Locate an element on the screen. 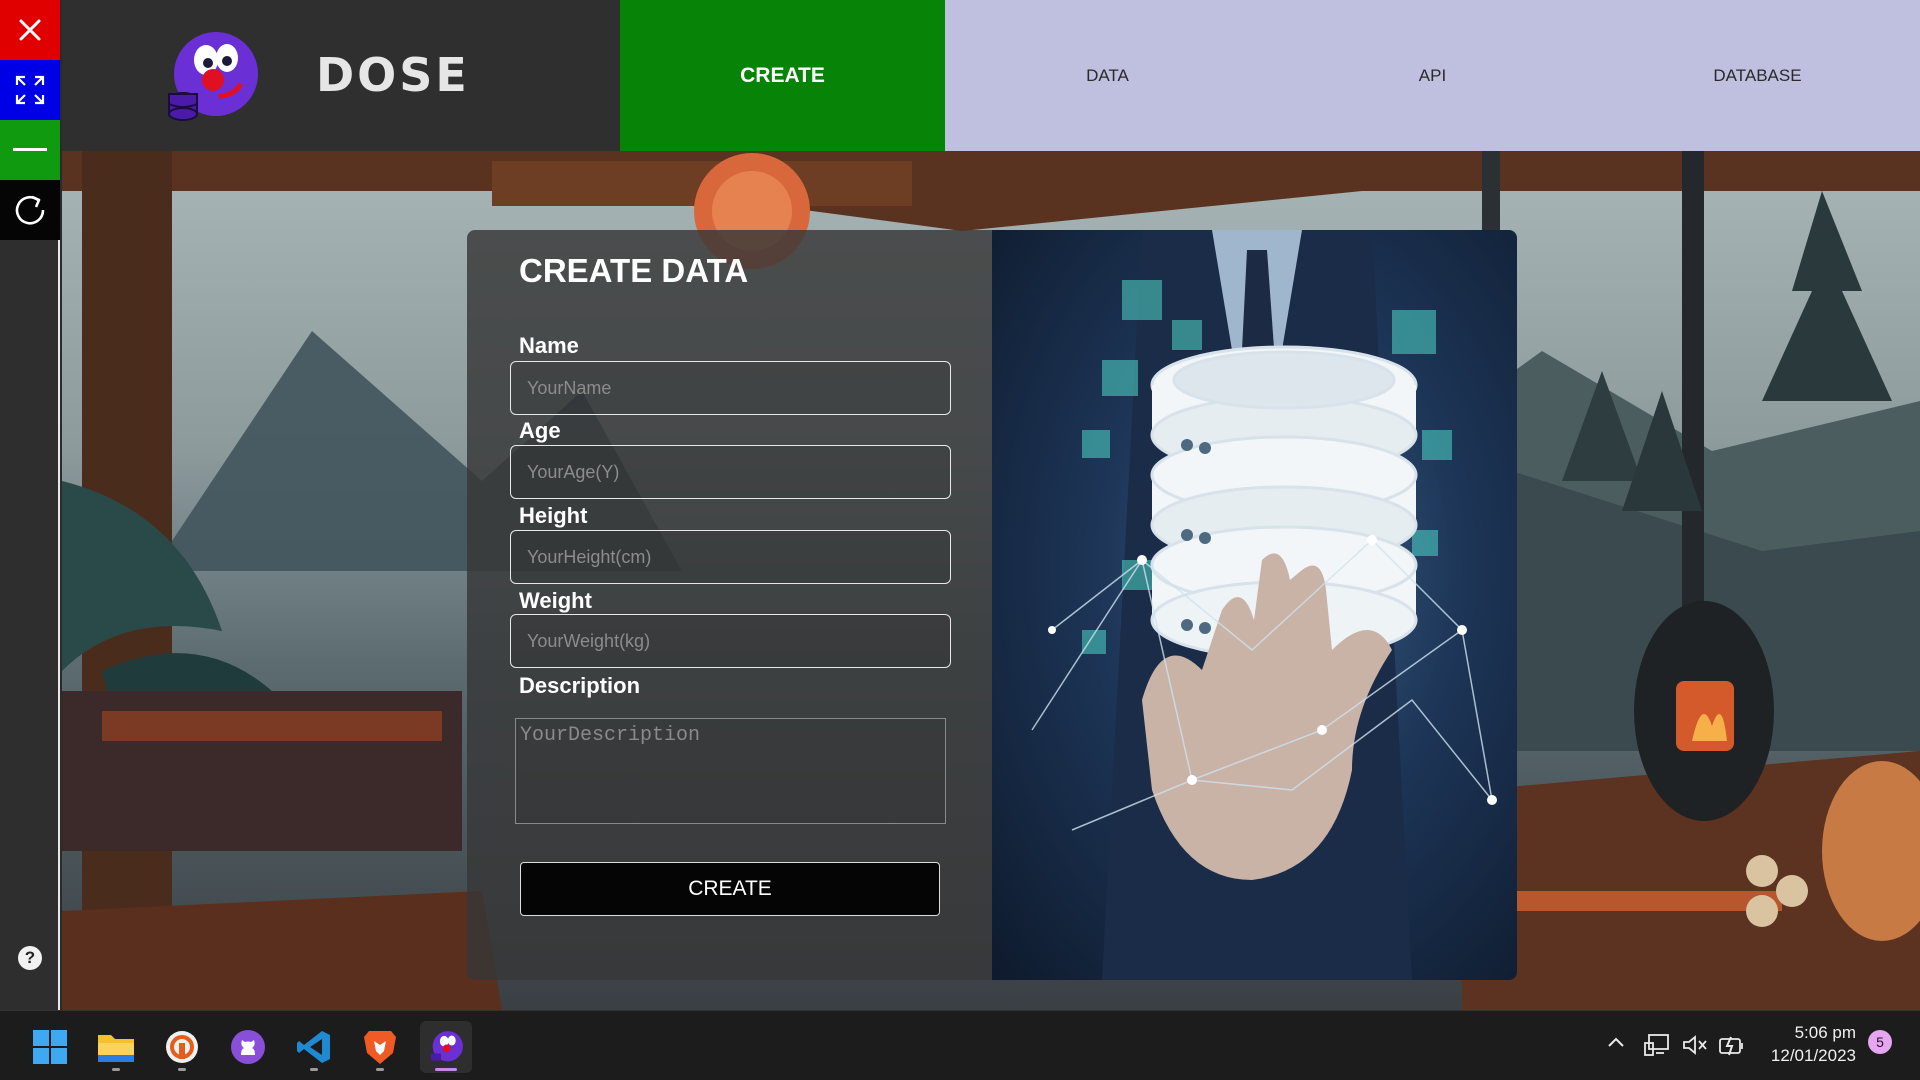 Image resolution: width=1920 pixels, height=1080 pixels. vscode-button is located at coordinates (314, 1047).